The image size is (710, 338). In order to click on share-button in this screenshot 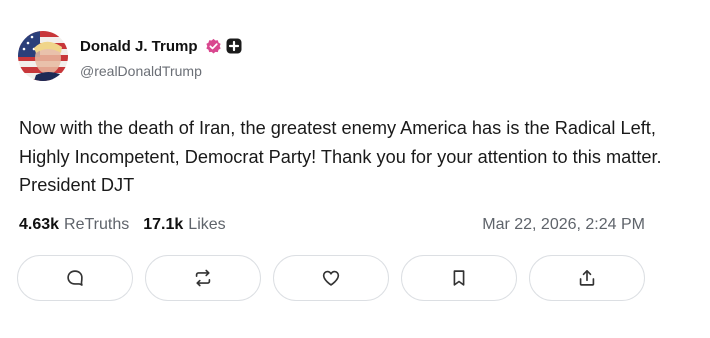, I will do `click(587, 278)`.